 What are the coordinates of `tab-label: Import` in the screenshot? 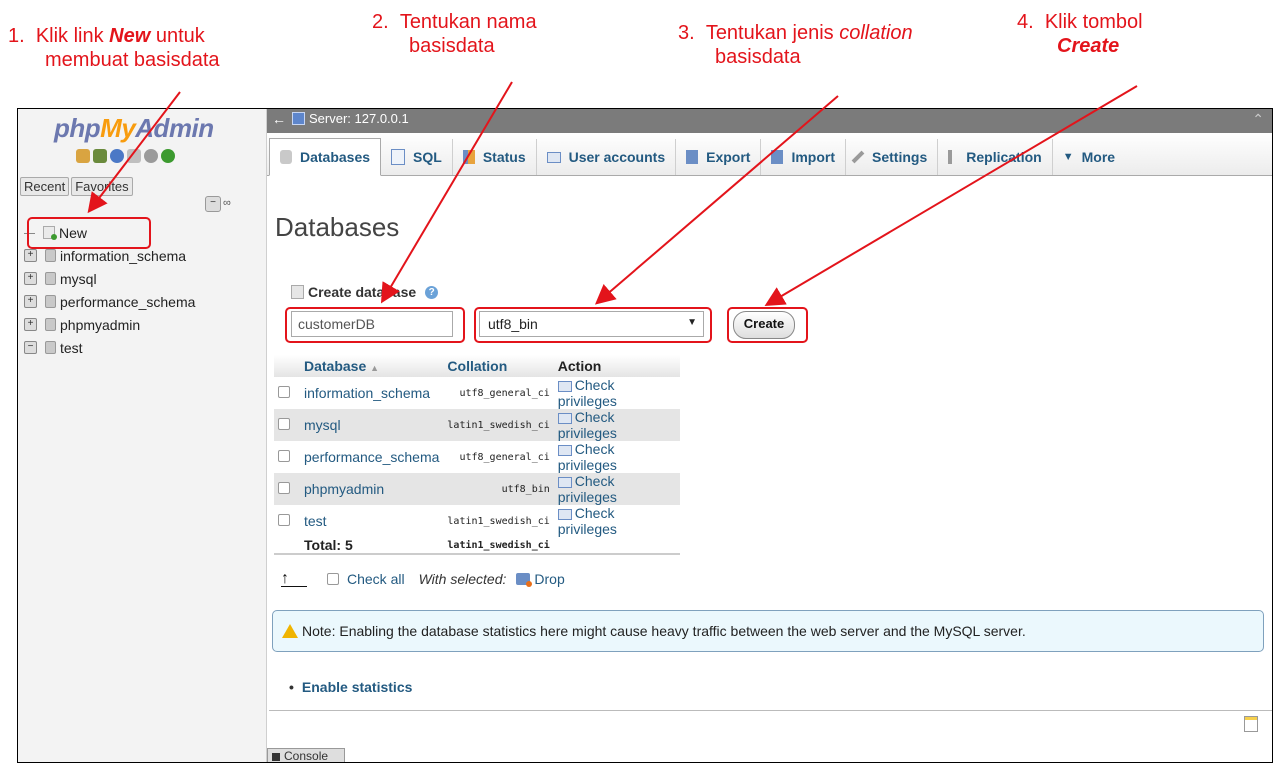 It's located at (813, 157).